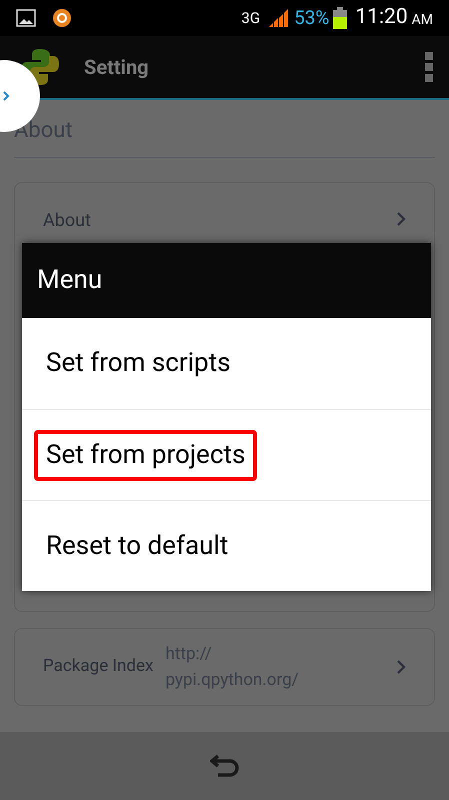 Image resolution: width=449 pixels, height=800 pixels. I want to click on battery-percent: 53%, so click(312, 17).